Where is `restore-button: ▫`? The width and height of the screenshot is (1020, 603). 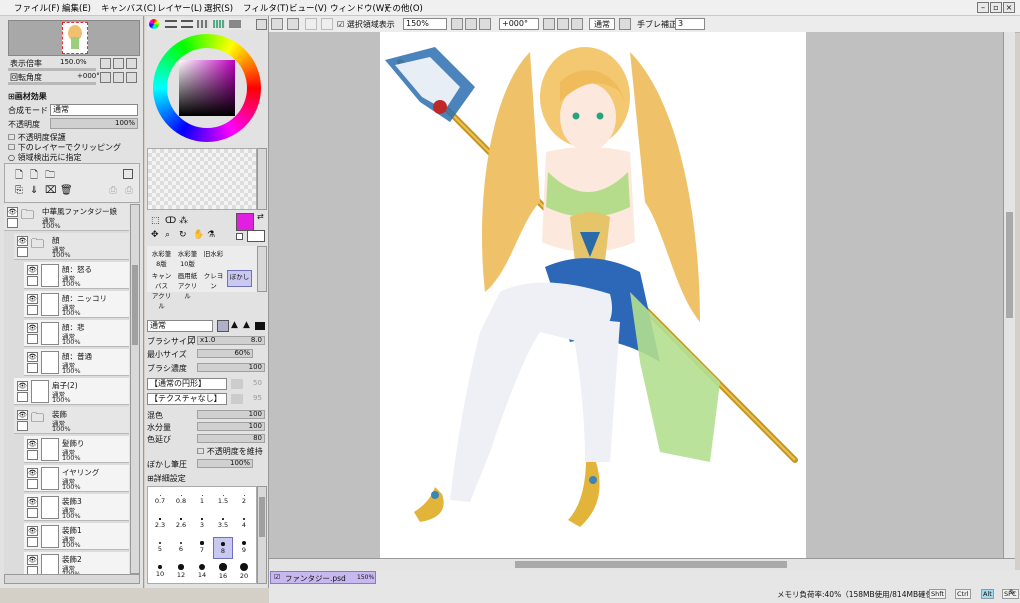
restore-button: ▫ is located at coordinates (996, 7).